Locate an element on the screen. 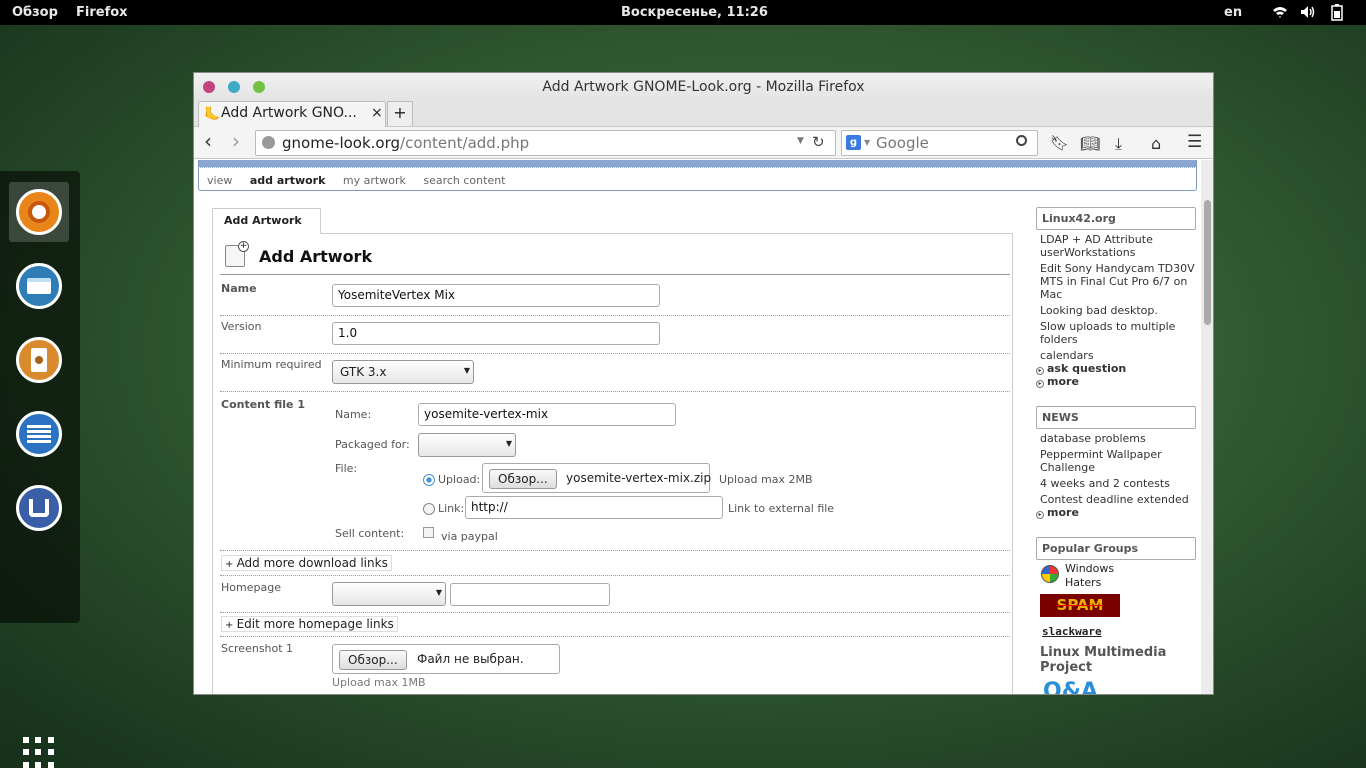 This screenshot has height=768, width=1366. engine-dropdown-icon: ▼ is located at coordinates (867, 142).